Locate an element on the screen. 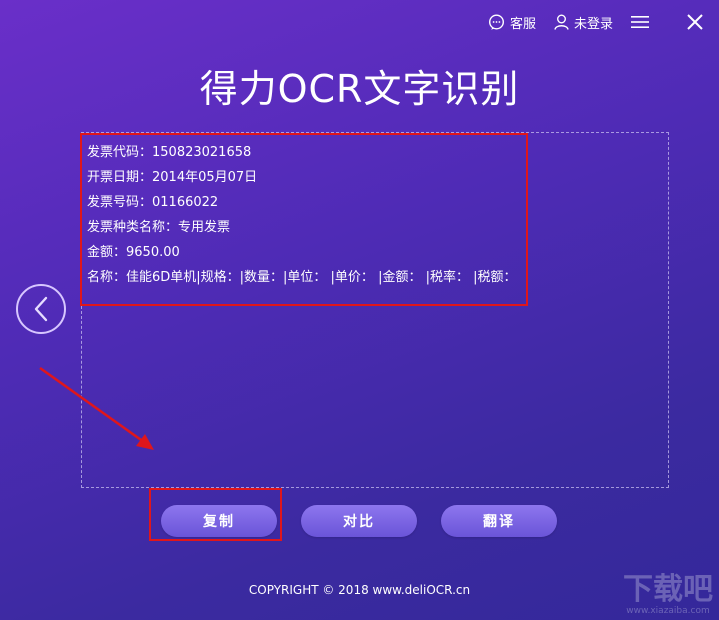 Image resolution: width=719 pixels, height=620 pixels. result-line: 金额：9650.00 is located at coordinates (133, 252).